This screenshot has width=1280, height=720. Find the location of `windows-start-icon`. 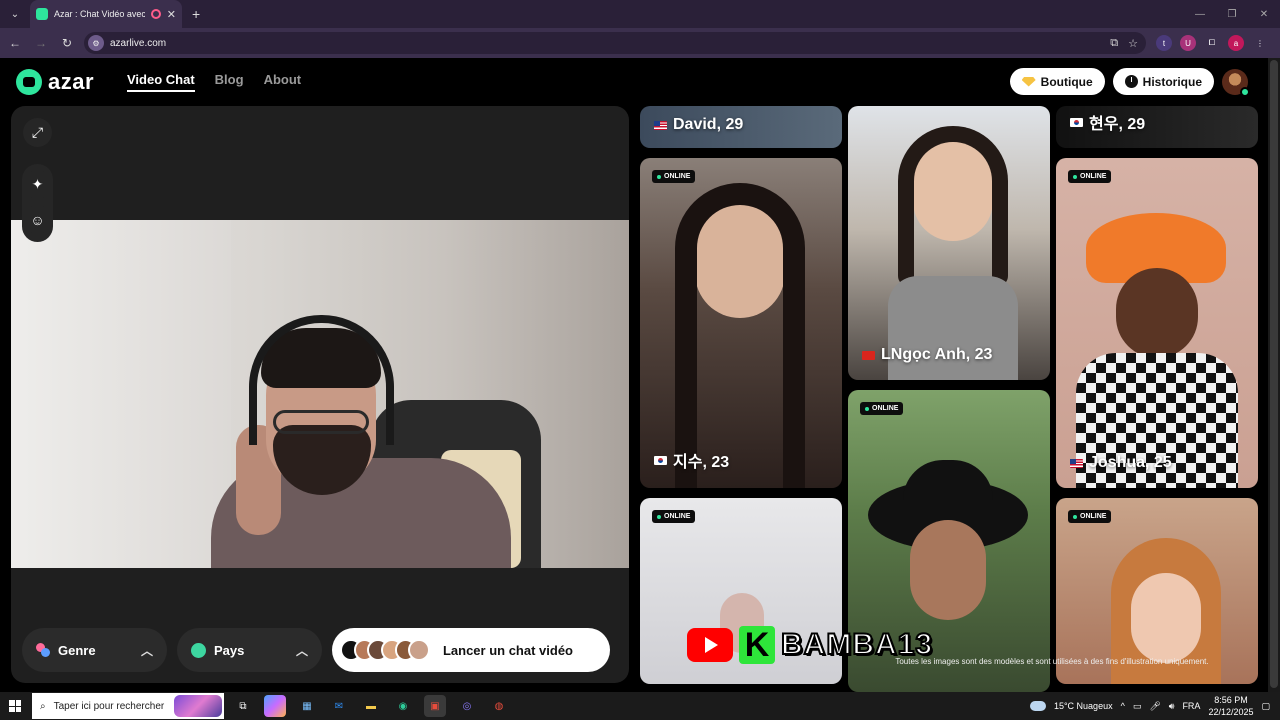

windows-start-icon is located at coordinates (15, 706).